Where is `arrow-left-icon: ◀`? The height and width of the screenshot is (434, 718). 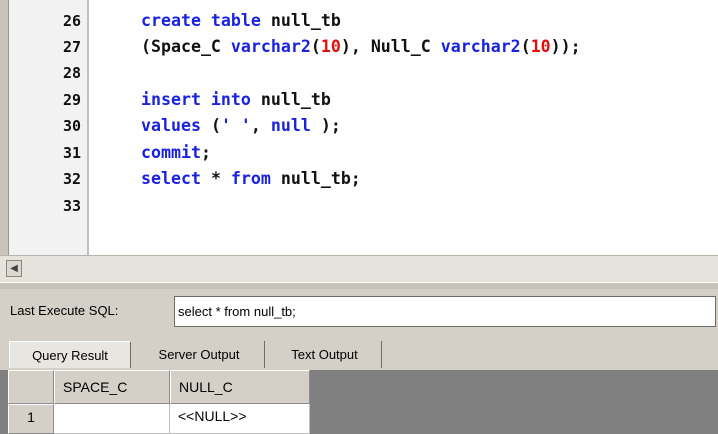 arrow-left-icon: ◀ is located at coordinates (14, 268).